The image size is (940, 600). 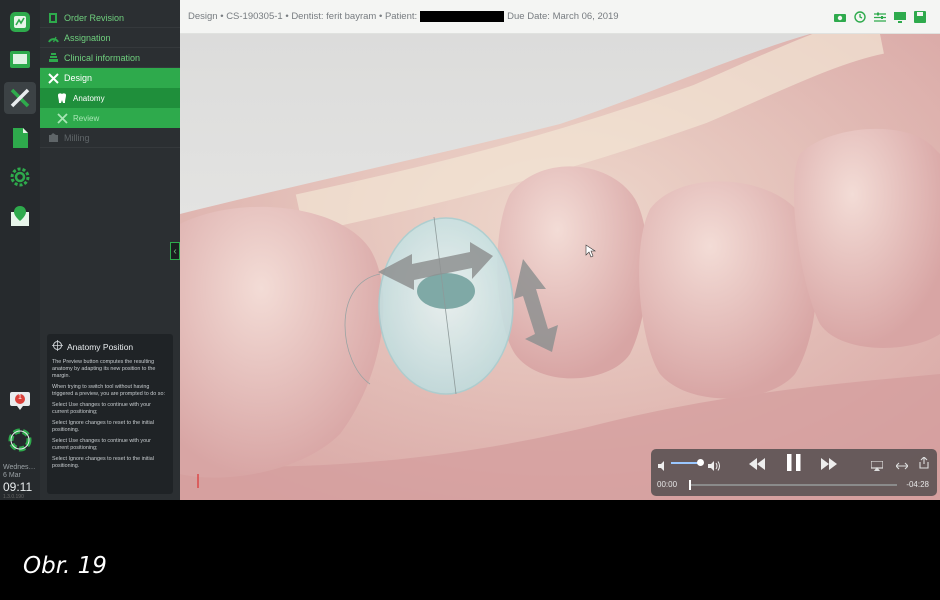 I want to click on help-lifebuoy-icon, so click(x=20, y=440).